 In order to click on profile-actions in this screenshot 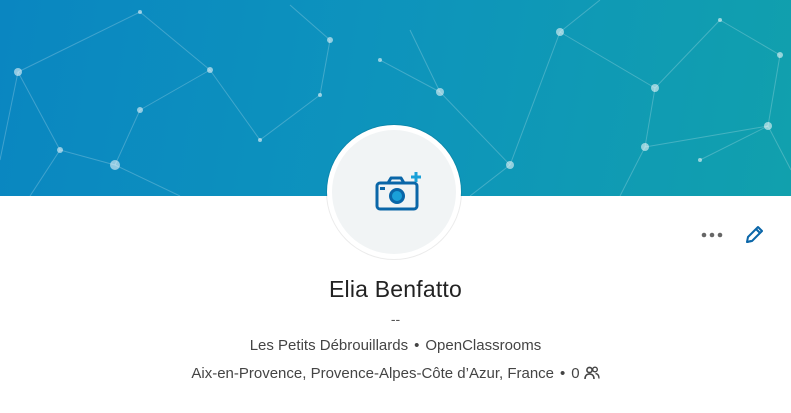, I will do `click(733, 235)`.